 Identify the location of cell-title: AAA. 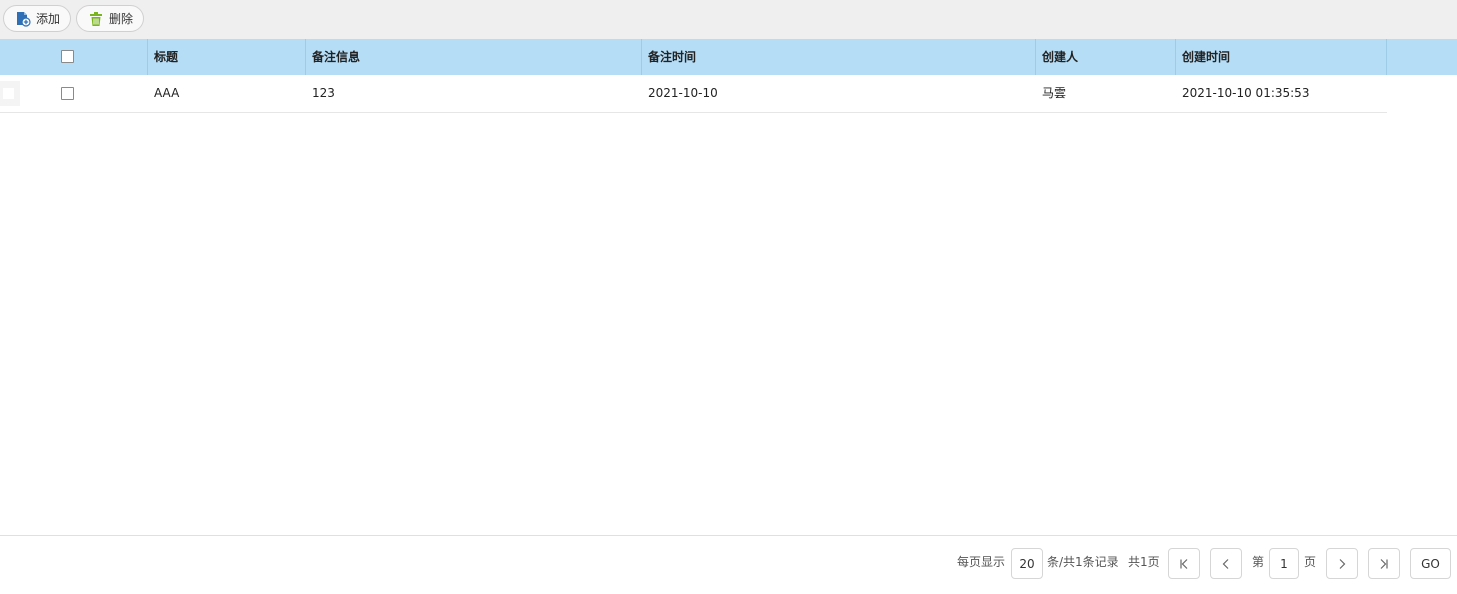
(167, 93).